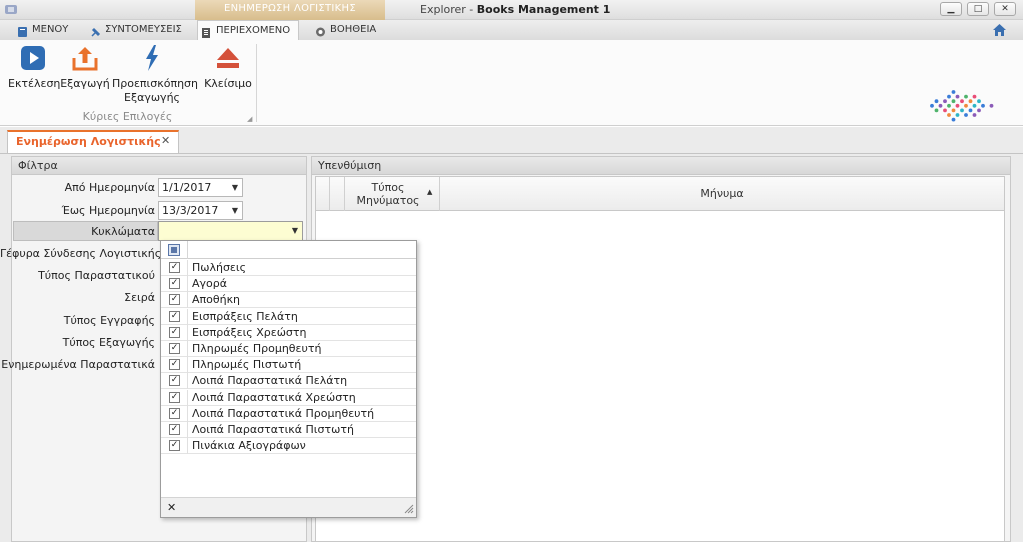 The image size is (1023, 542). Describe the element at coordinates (200, 210) in the screenshot. I see `to-date-field: 13/3/2017 ▼` at that location.